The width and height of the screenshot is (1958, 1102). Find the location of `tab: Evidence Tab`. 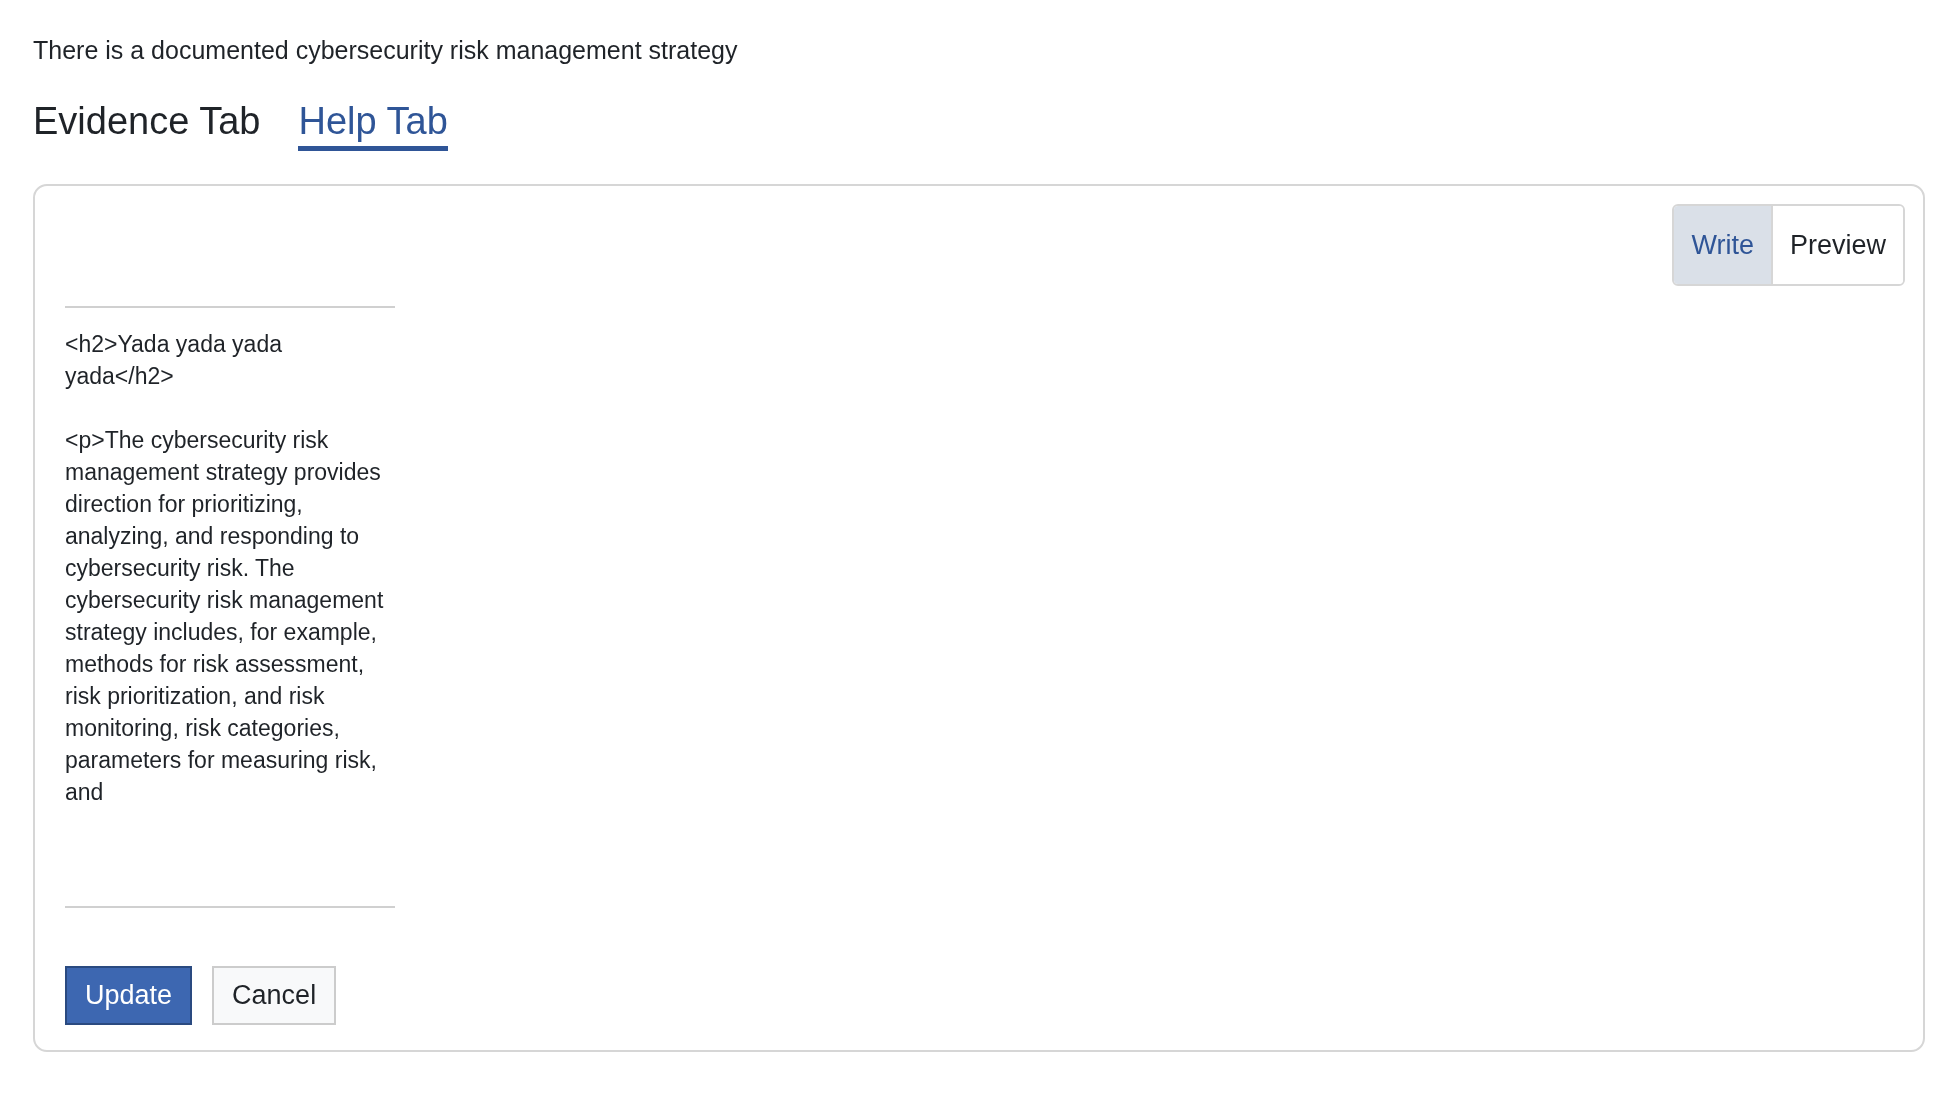

tab: Evidence Tab is located at coordinates (147, 124).